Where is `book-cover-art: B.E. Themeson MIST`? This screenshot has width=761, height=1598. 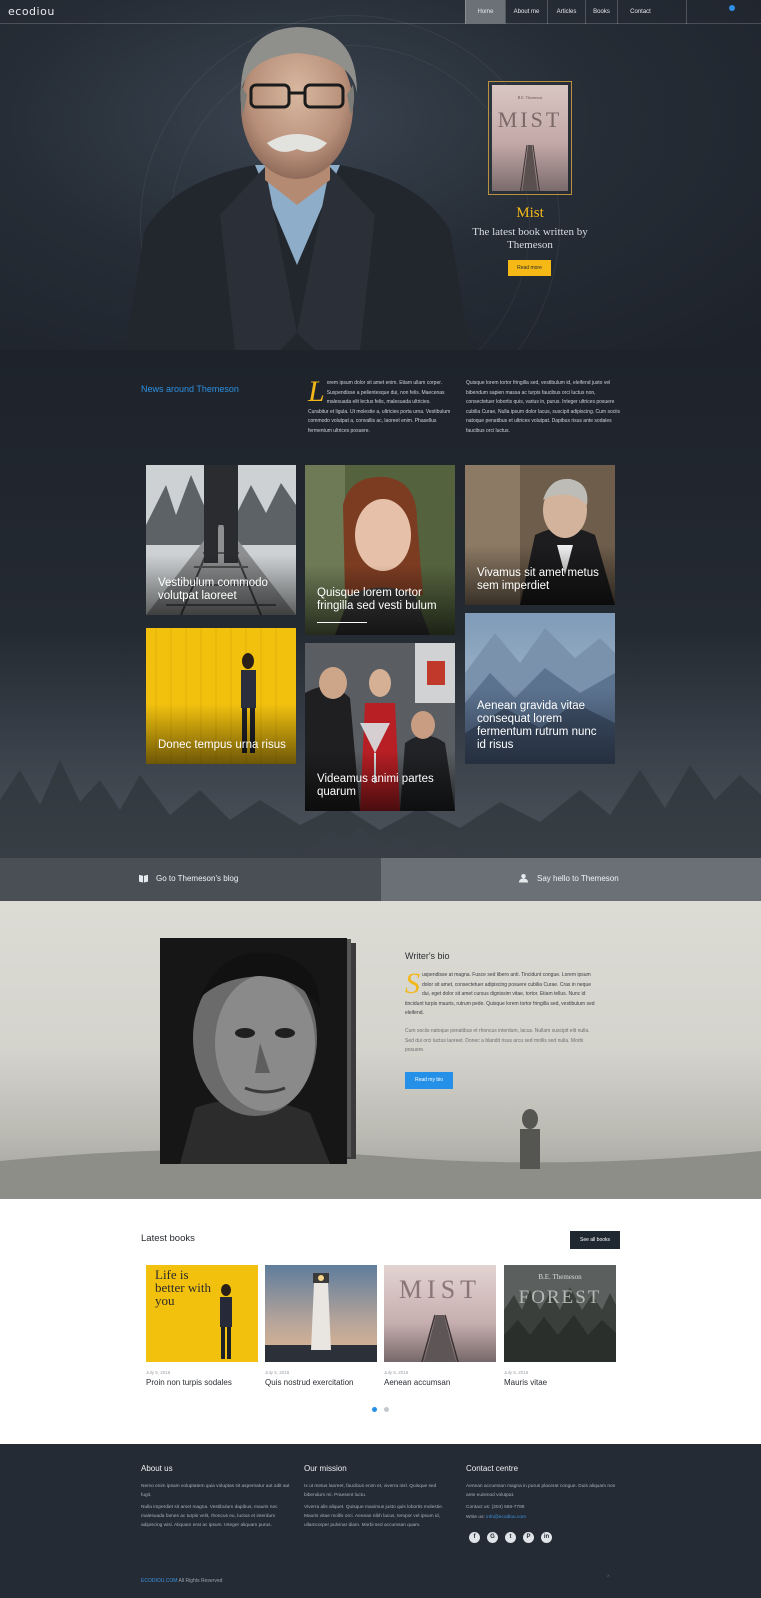 book-cover-art: B.E. Themeson MIST is located at coordinates (530, 138).